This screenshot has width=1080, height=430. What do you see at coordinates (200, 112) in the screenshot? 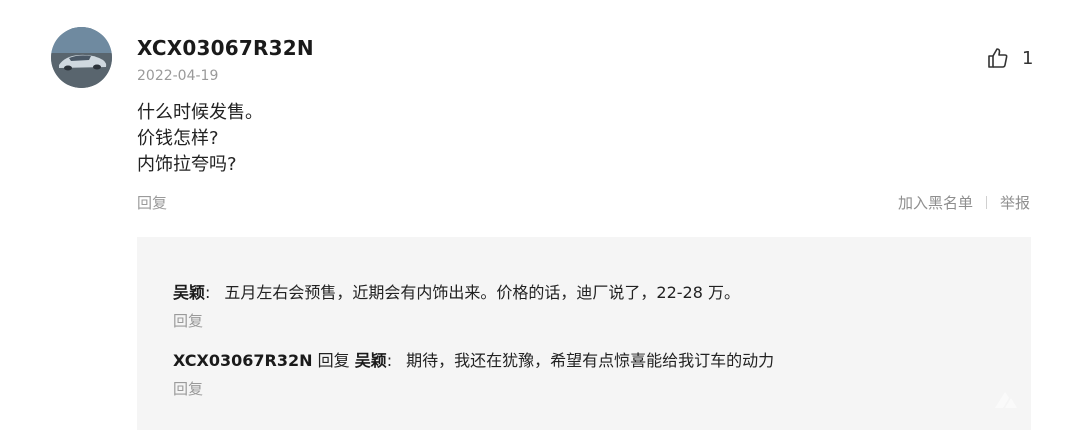
I see `comment-line: 什么时候发售。` at bounding box center [200, 112].